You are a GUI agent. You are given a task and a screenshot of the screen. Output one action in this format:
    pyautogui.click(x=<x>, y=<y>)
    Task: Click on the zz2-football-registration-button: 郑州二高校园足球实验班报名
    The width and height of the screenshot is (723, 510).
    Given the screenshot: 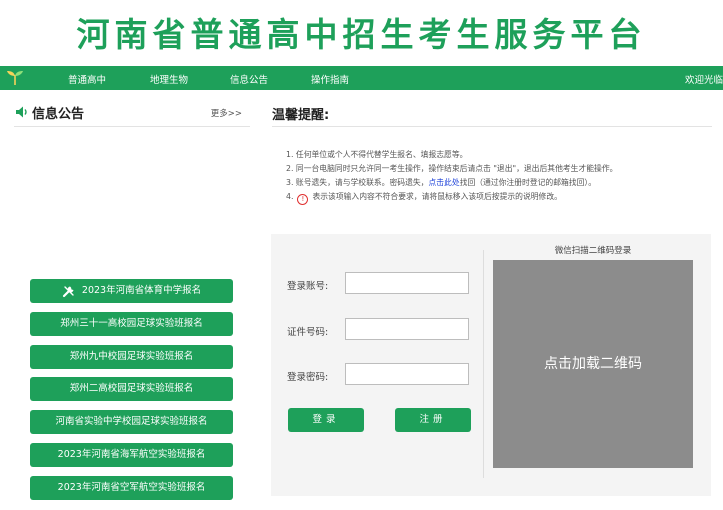 What is the action you would take?
    pyautogui.click(x=131, y=389)
    